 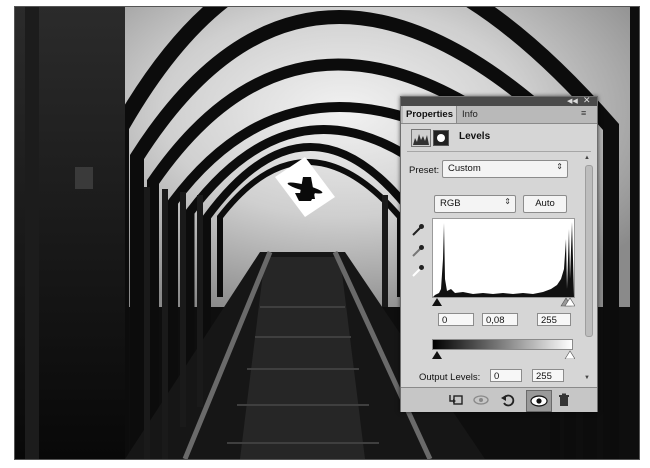 What do you see at coordinates (475, 136) in the screenshot?
I see `adjustment-title: Levels` at bounding box center [475, 136].